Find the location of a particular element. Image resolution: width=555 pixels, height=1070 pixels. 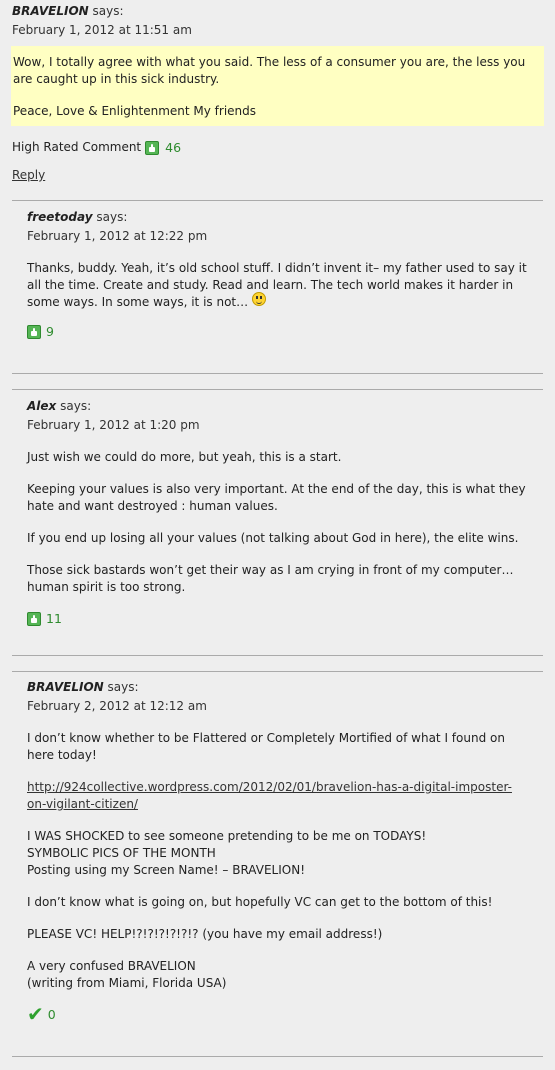

comment-date: February 1, 2012 at 12:22 pm is located at coordinates (281, 236).